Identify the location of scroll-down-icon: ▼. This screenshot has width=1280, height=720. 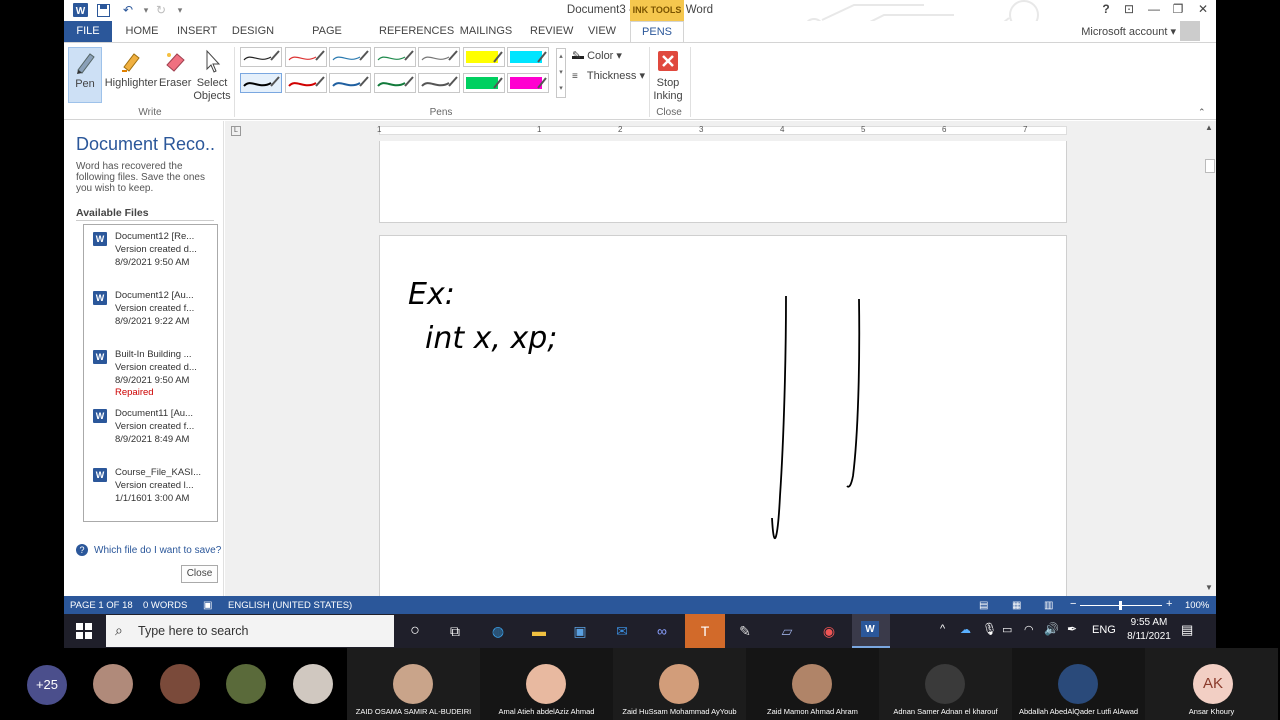
(1209, 587).